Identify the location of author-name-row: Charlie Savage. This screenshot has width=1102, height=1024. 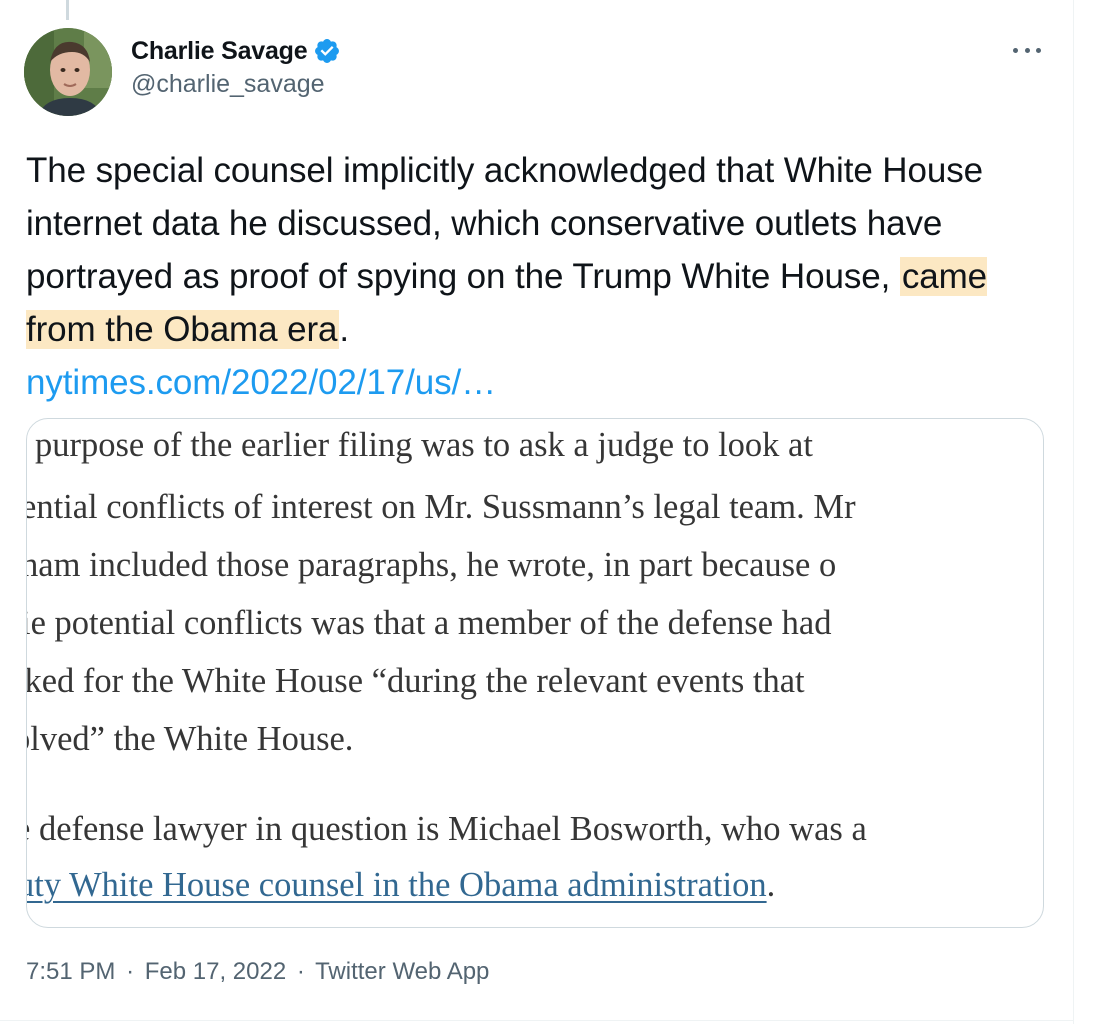
(236, 51).